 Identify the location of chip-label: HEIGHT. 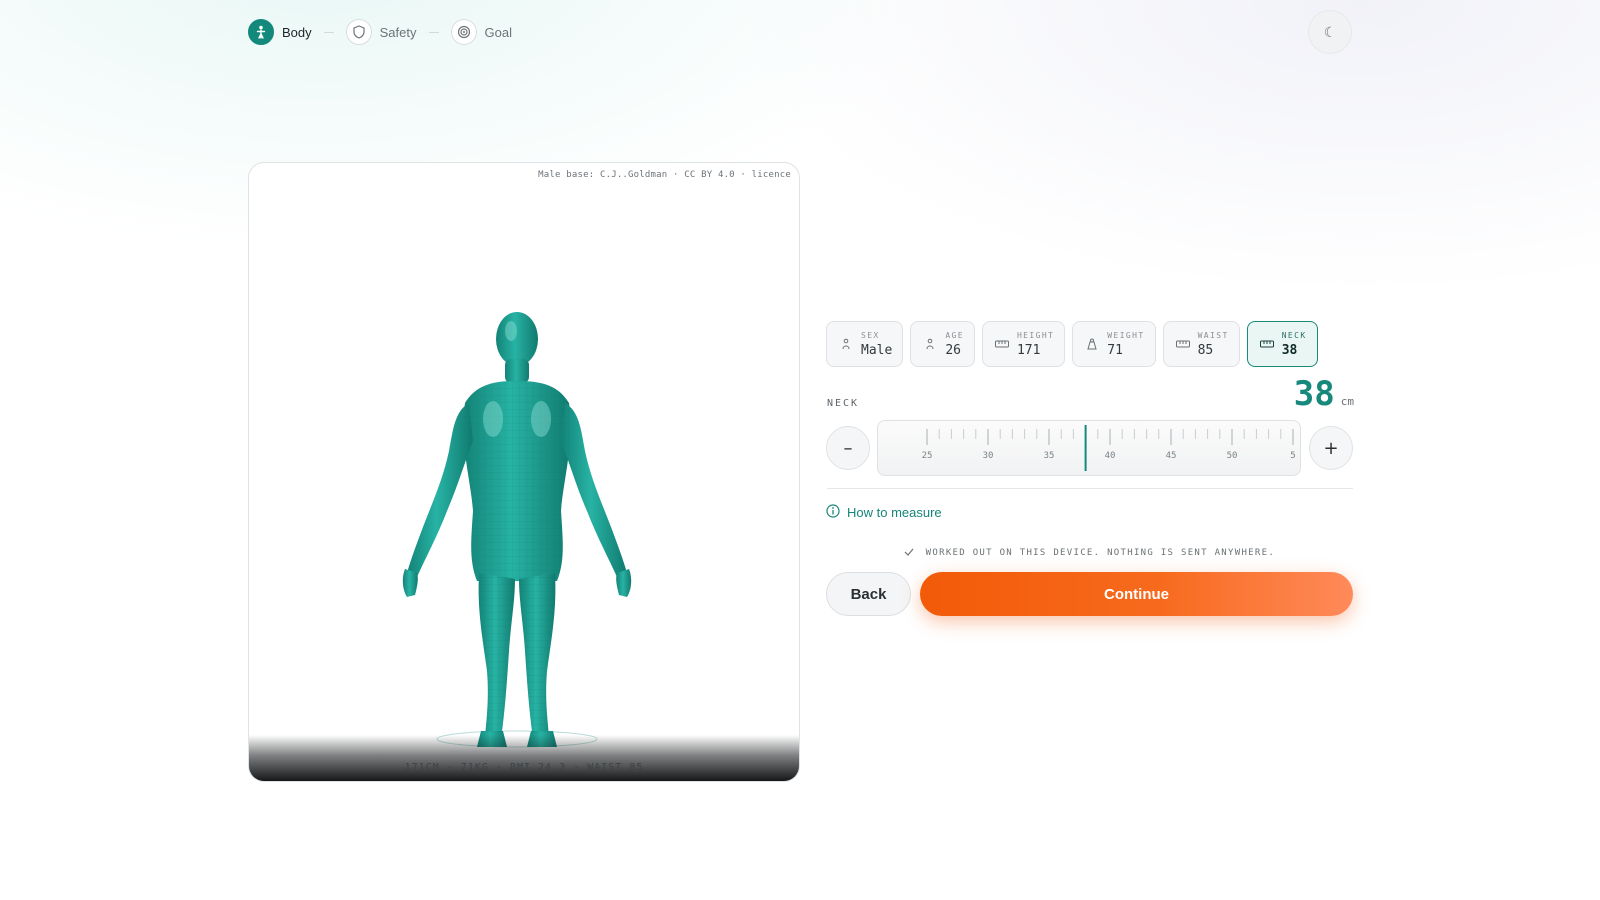
(1035, 335).